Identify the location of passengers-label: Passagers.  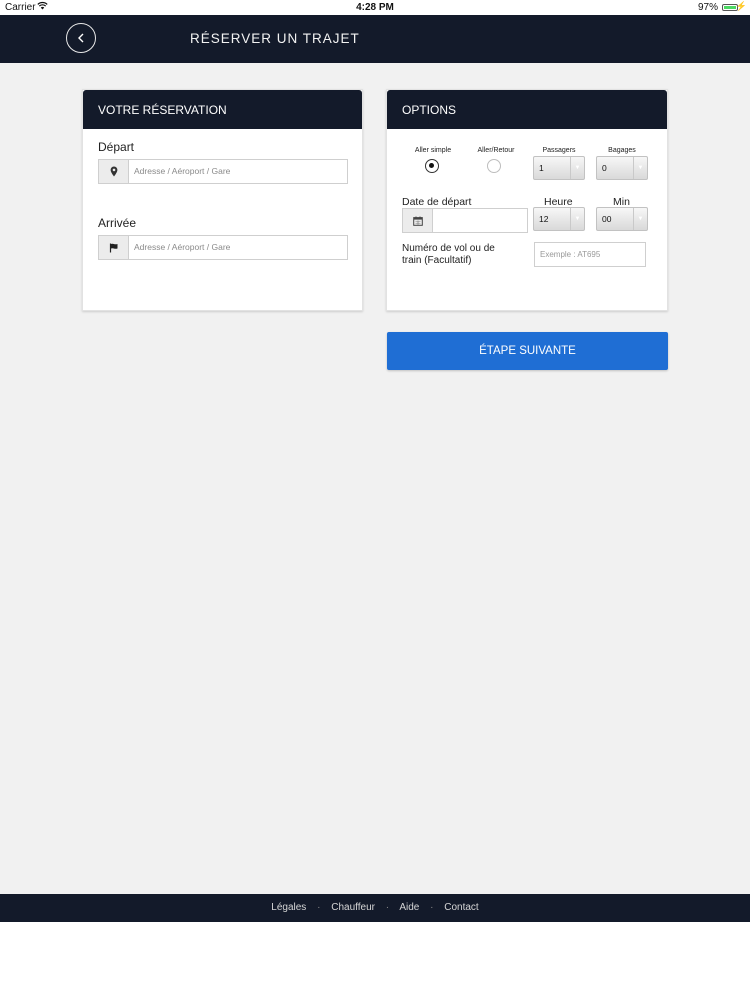
(559, 150).